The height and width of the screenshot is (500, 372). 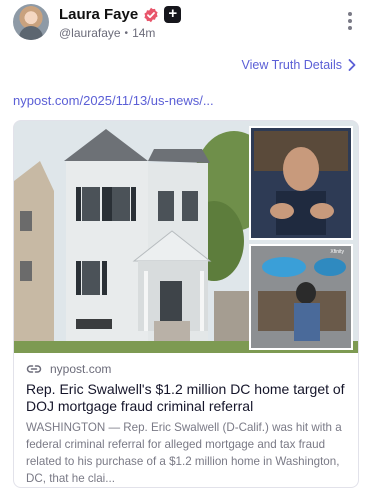 I want to click on author-handle: @laurafaye, so click(x=90, y=33).